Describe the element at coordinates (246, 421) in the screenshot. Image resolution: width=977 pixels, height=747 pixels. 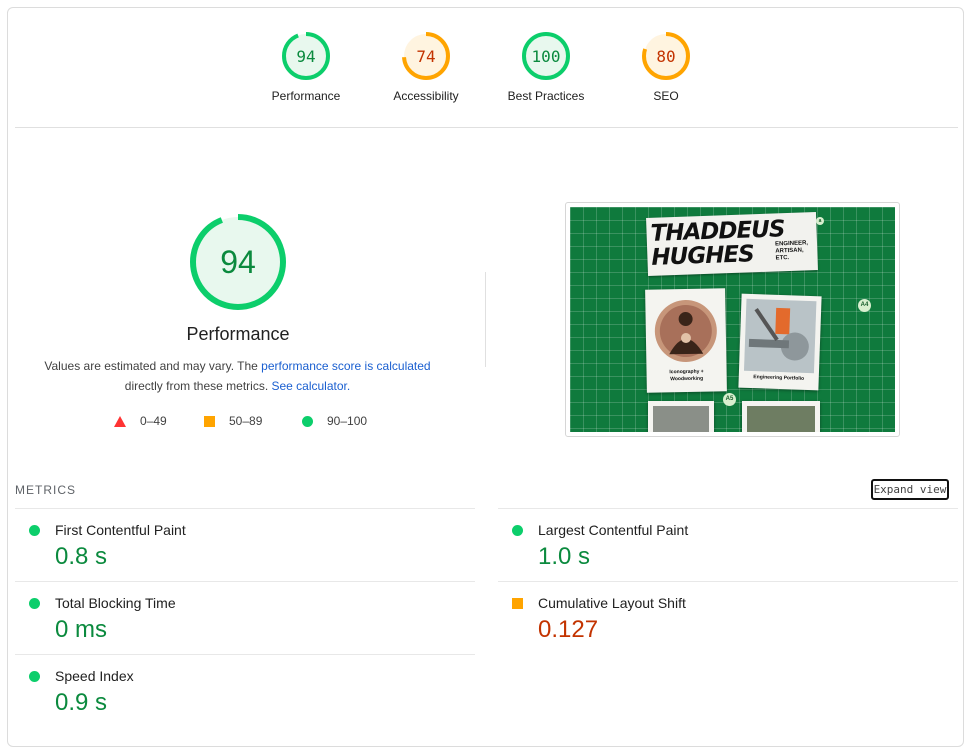
I see `legend-average-label: 50–89` at that location.